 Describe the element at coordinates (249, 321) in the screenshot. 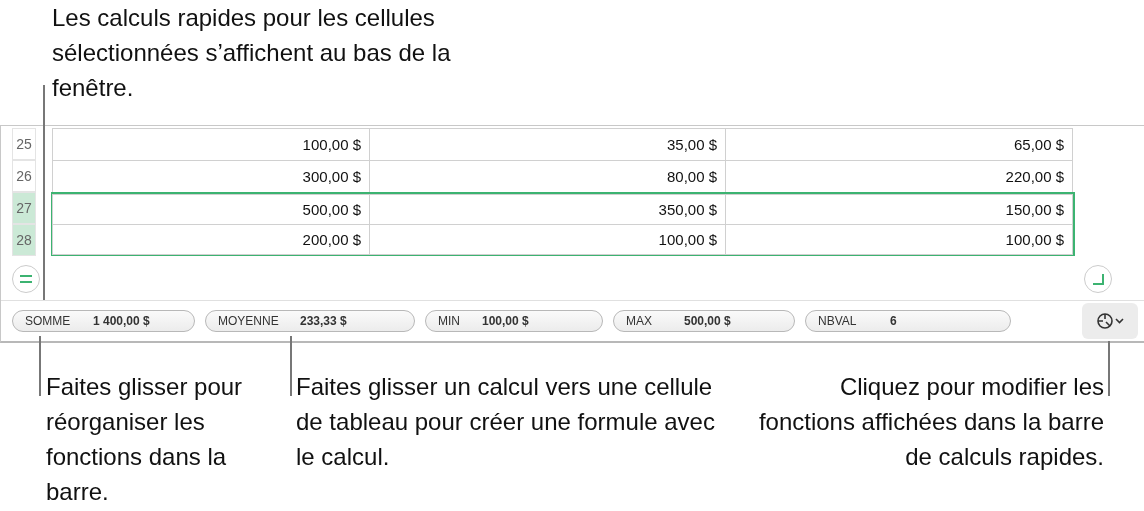

I see `calc-label: MOYENNE` at that location.